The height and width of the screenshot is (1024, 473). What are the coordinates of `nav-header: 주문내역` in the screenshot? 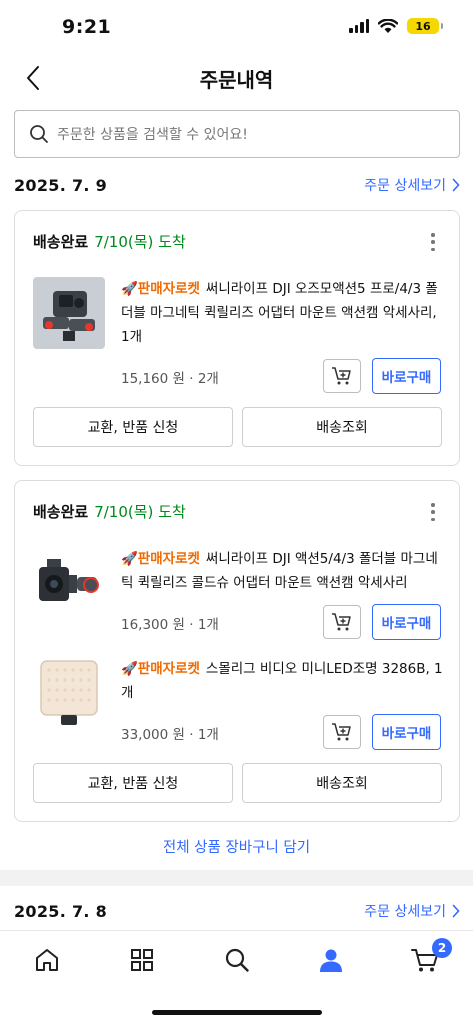 It's located at (236, 78).